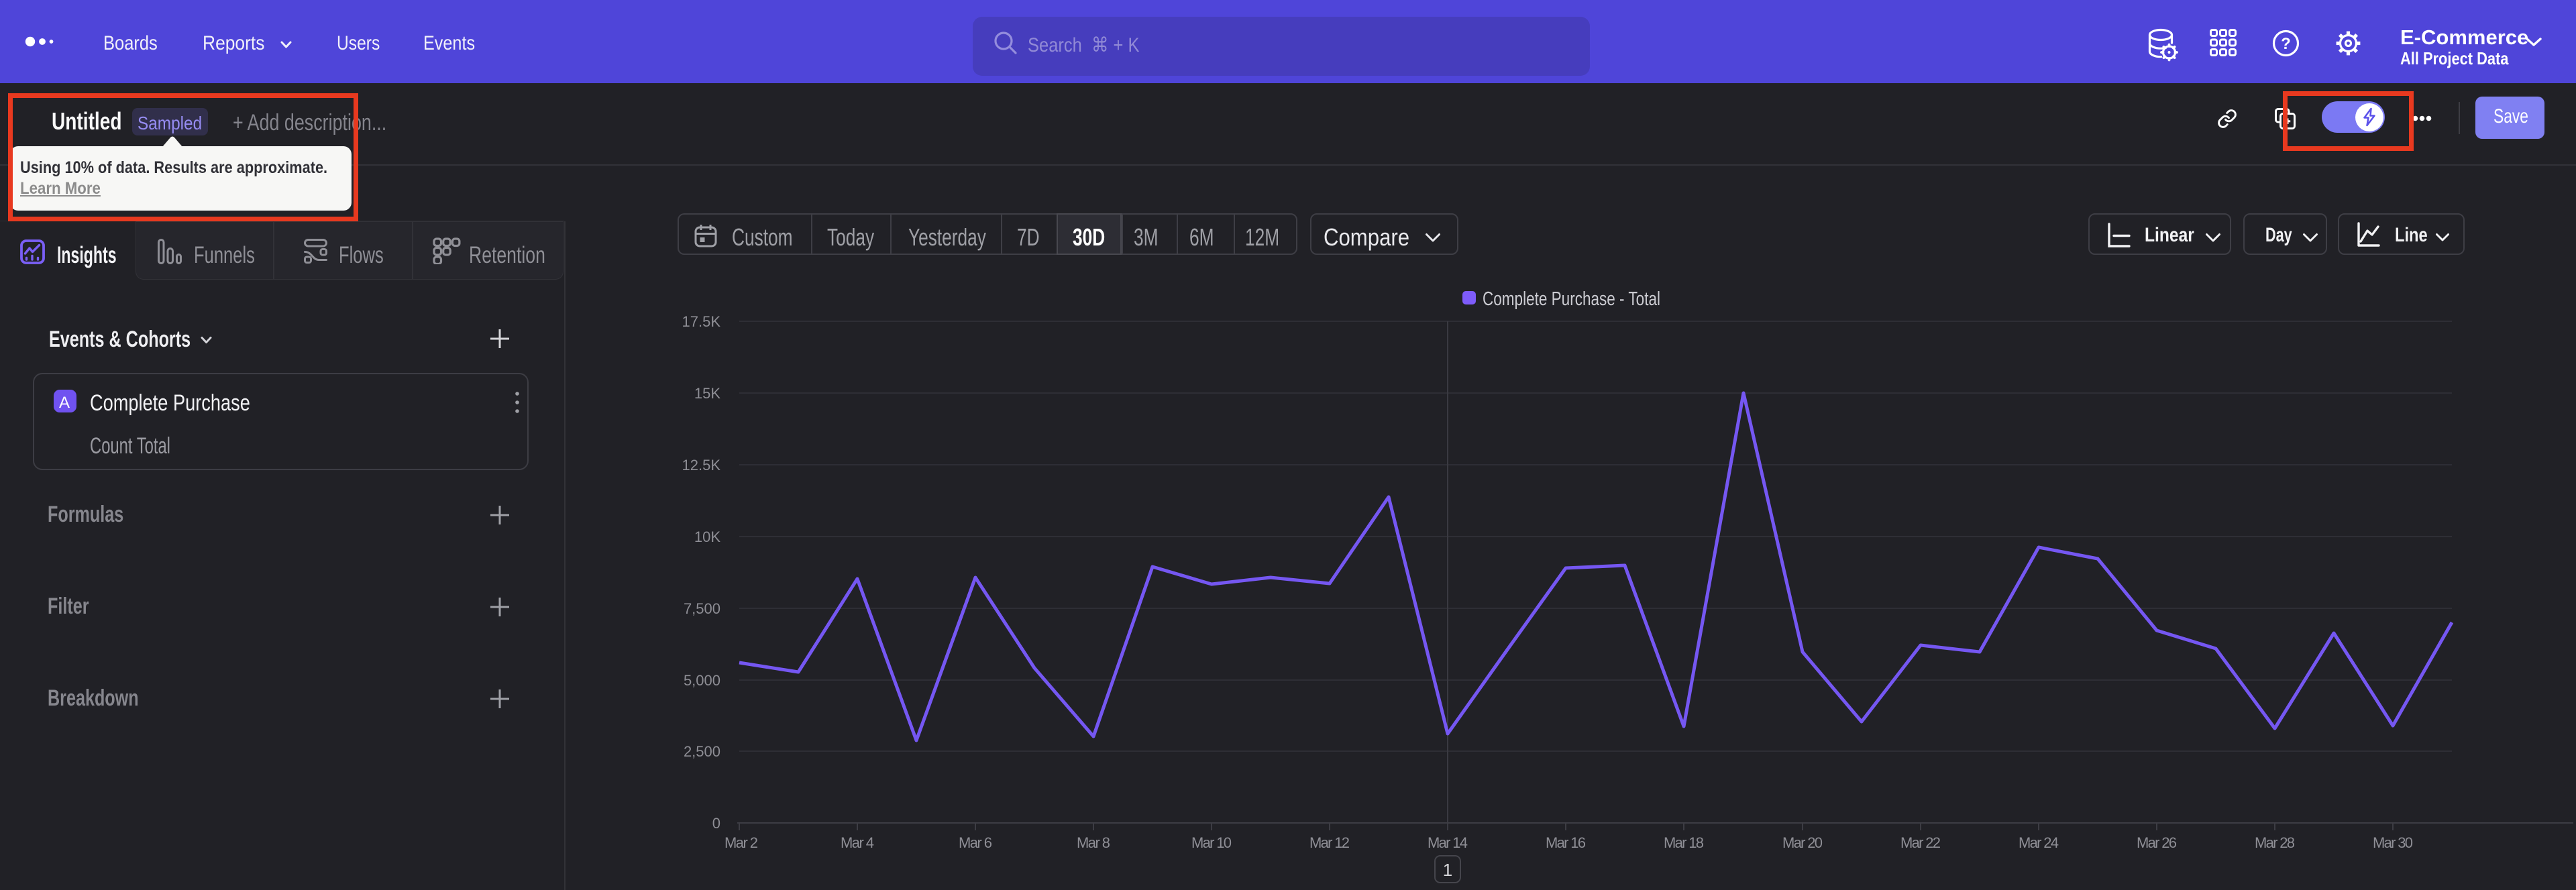 Image resolution: width=2576 pixels, height=890 pixels. What do you see at coordinates (975, 842) in the screenshot?
I see `svg-text: Mar 6` at bounding box center [975, 842].